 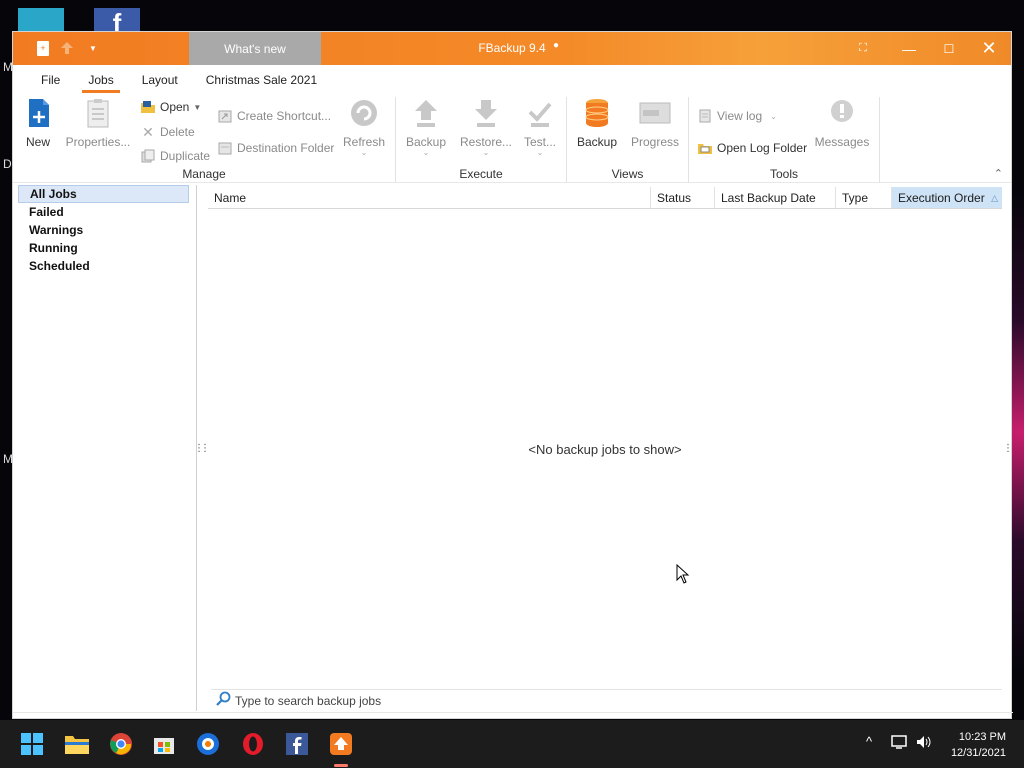 What do you see at coordinates (863, 48) in the screenshot?
I see `focus-mode-icon: ⛶` at bounding box center [863, 48].